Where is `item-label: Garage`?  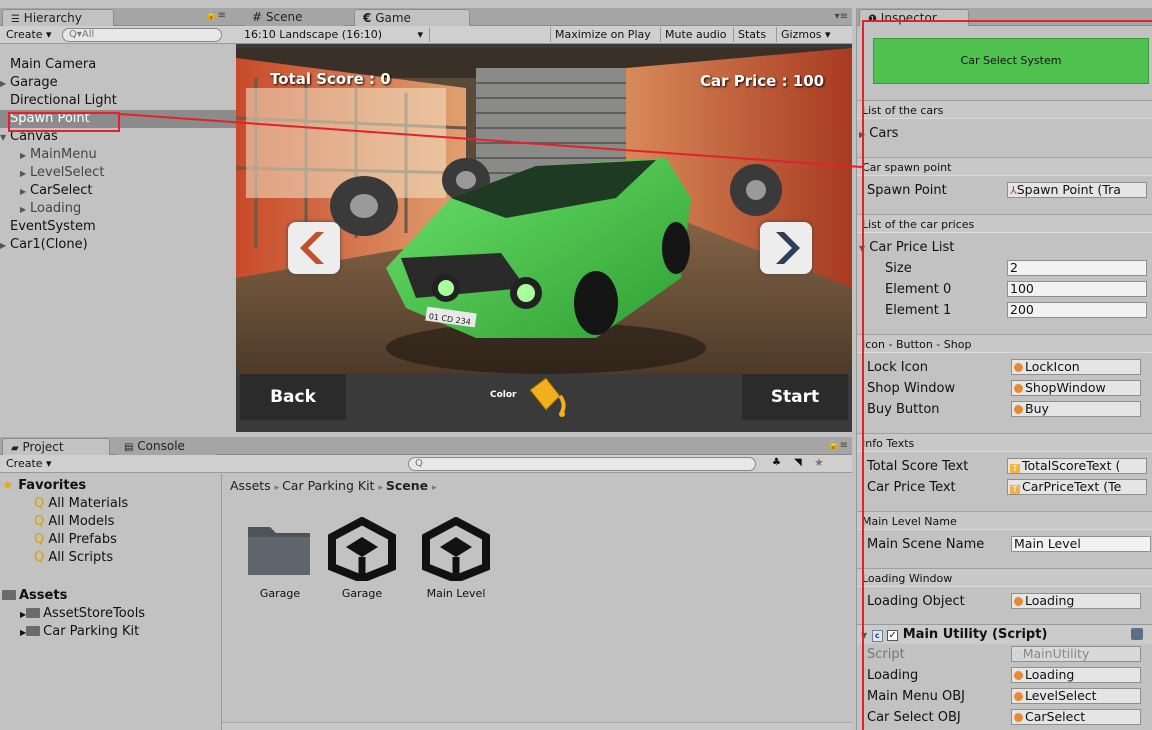 item-label: Garage is located at coordinates (34, 82).